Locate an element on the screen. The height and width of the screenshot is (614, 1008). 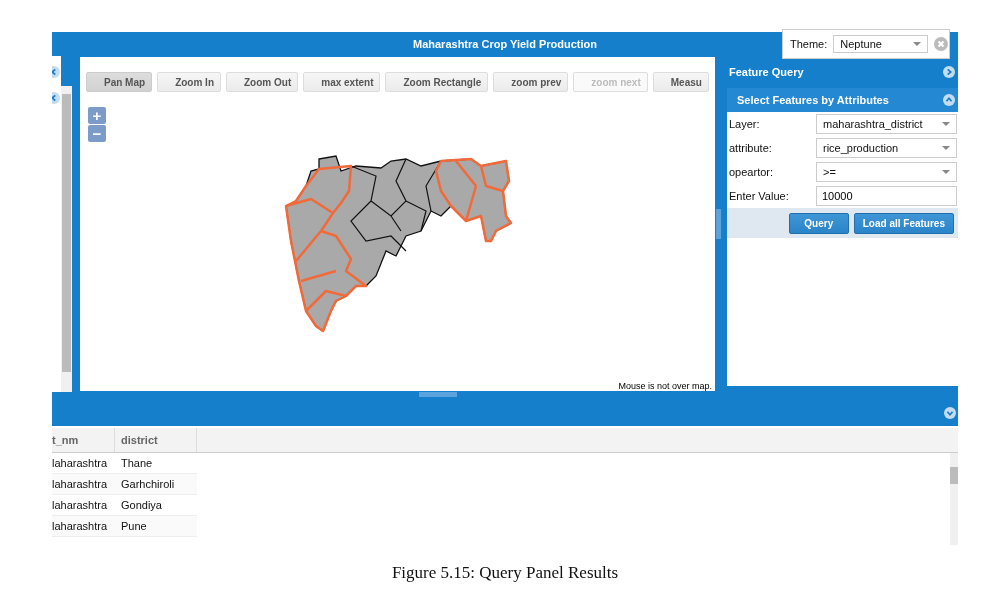
theme-dropdown: Neptune is located at coordinates (881, 44).